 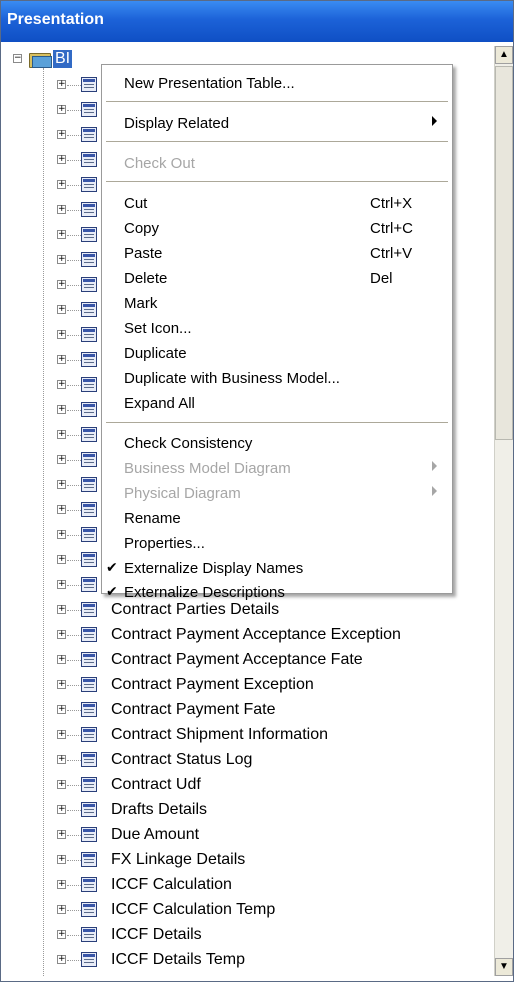 I want to click on tree-node: + ICCF Calculation Temp, so click(x=249, y=910).